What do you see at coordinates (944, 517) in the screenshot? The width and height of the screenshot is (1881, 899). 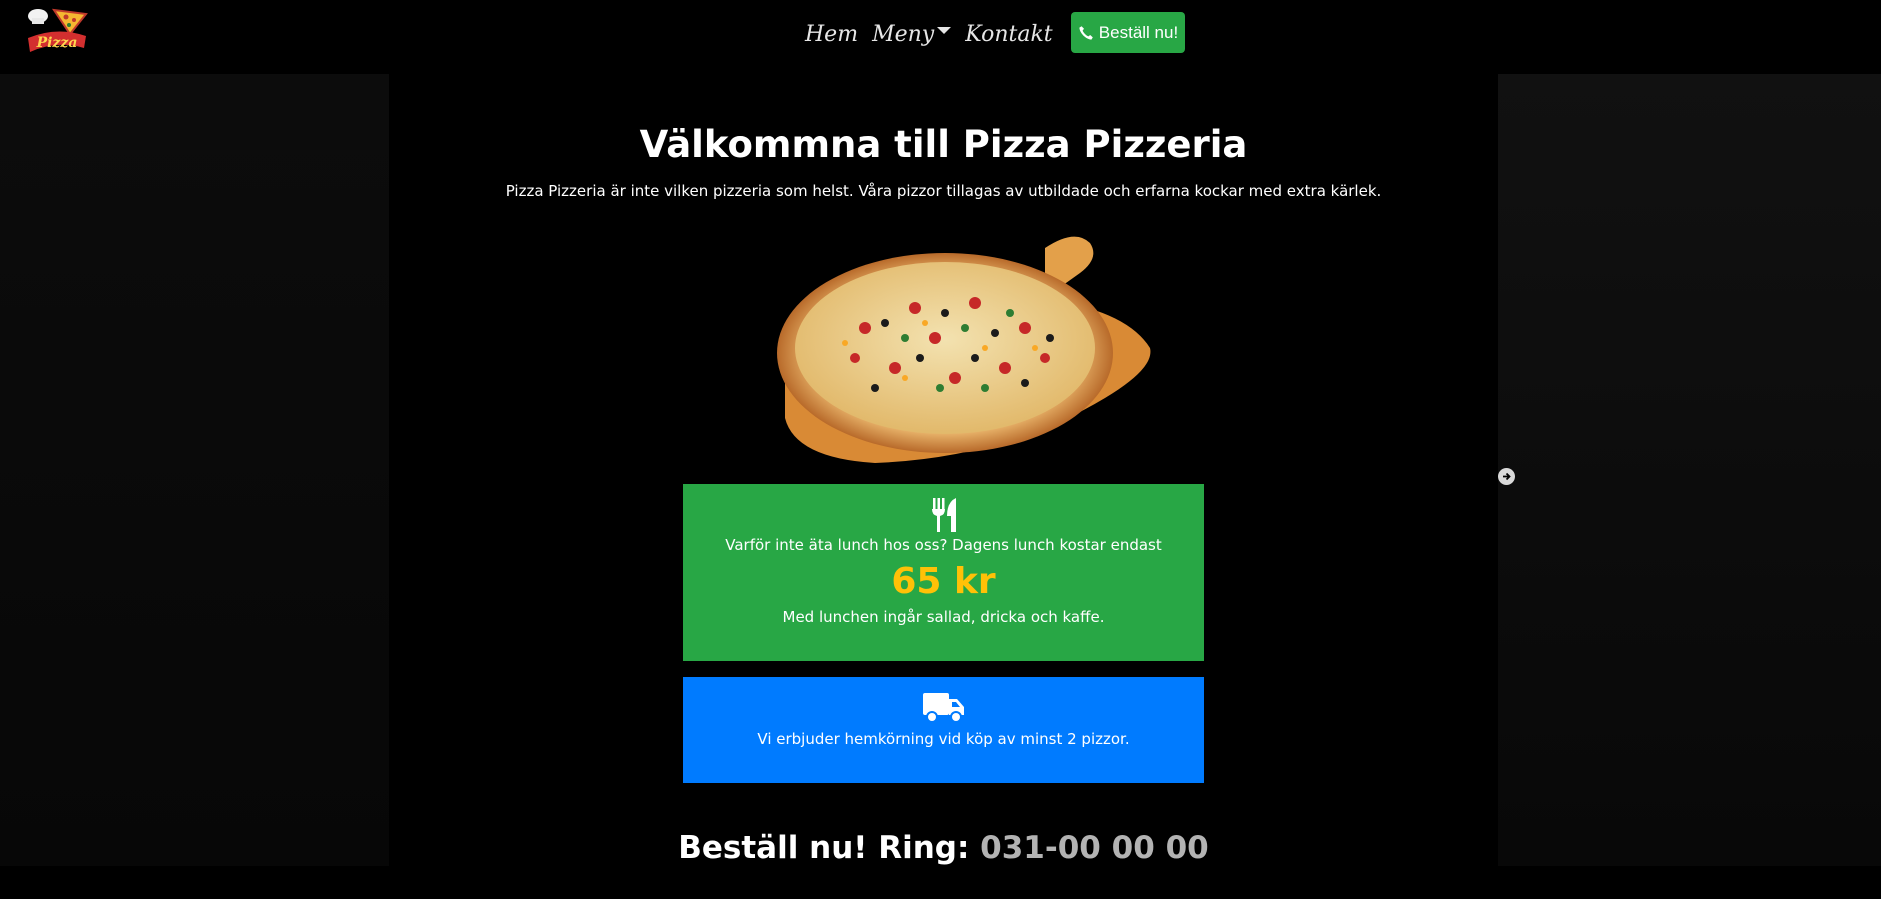 I see `utensils-icon` at bounding box center [944, 517].